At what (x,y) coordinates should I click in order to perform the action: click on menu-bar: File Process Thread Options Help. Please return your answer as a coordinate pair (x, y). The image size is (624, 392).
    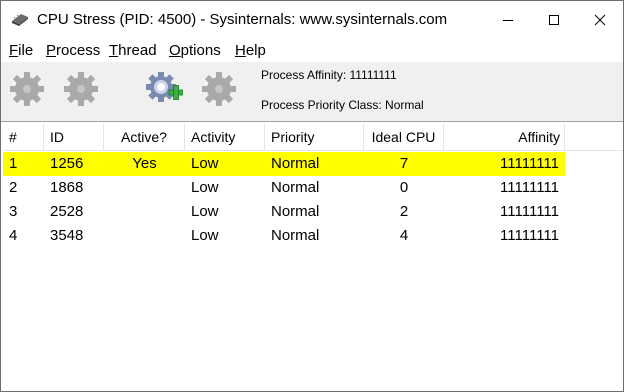
    Looking at the image, I should click on (312, 51).